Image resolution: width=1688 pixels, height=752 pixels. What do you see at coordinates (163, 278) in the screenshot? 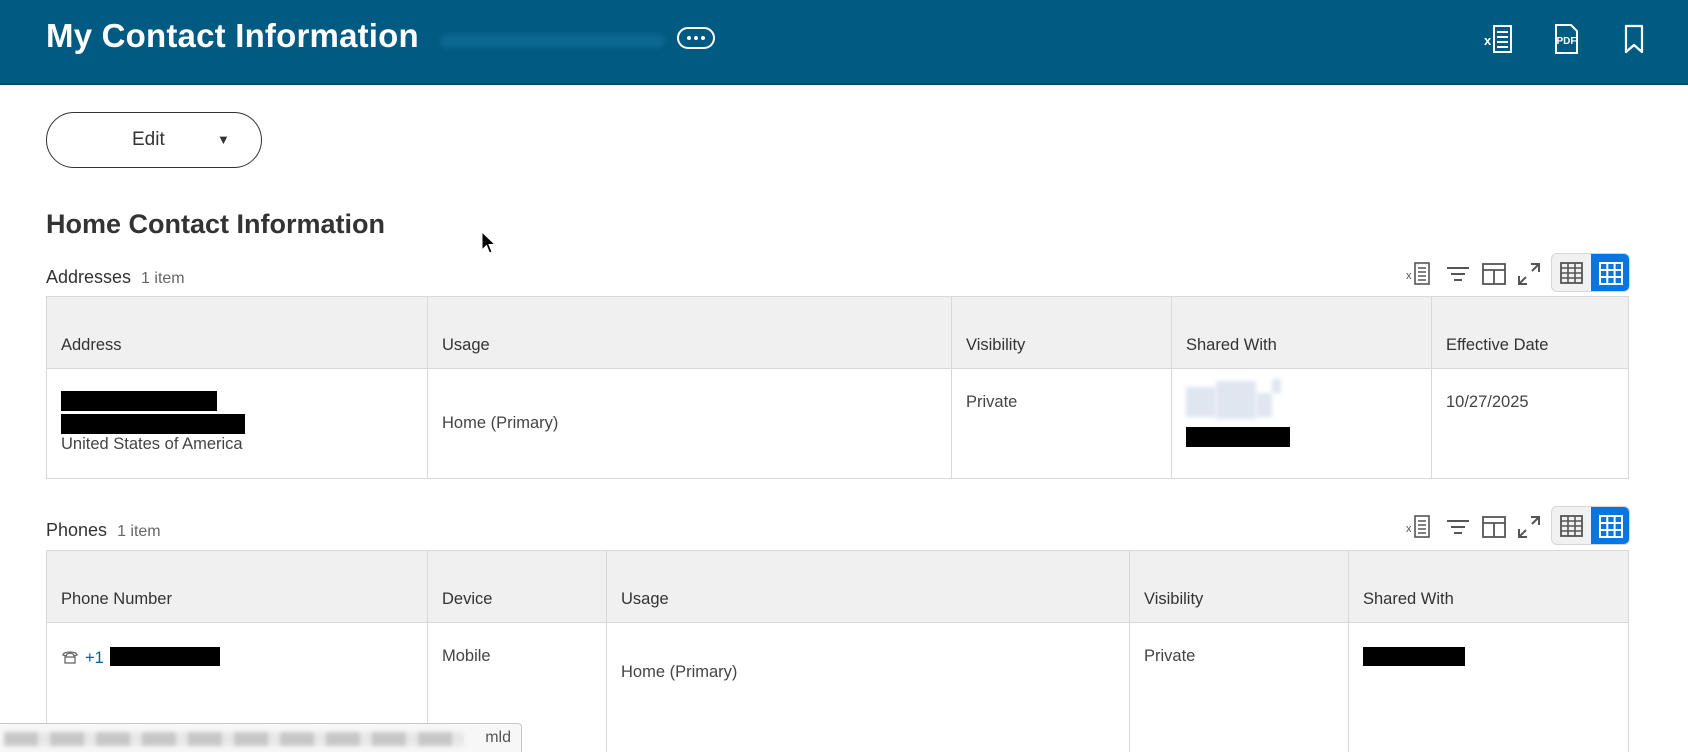
I see `addresses-count: 1 item` at bounding box center [163, 278].